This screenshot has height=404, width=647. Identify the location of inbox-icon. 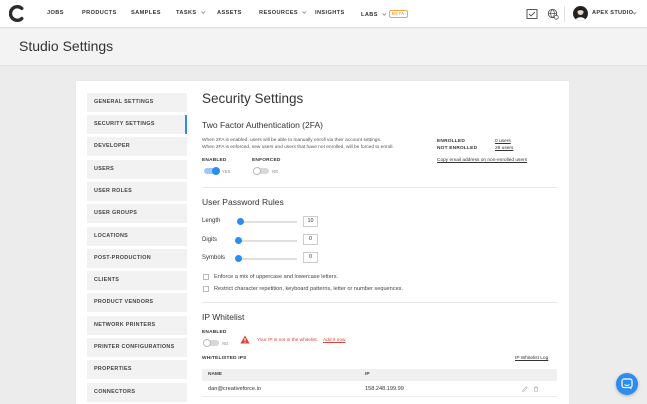
(532, 14).